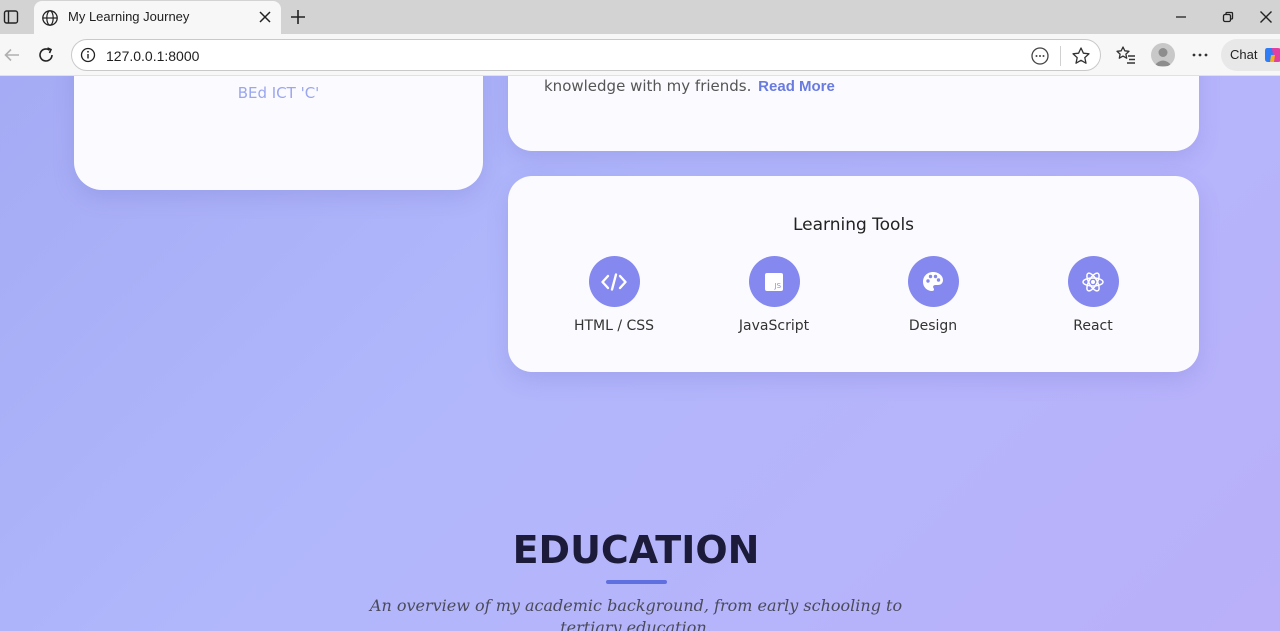  Describe the element at coordinates (778, 286) in the screenshot. I see `svg-text: JS` at that location.